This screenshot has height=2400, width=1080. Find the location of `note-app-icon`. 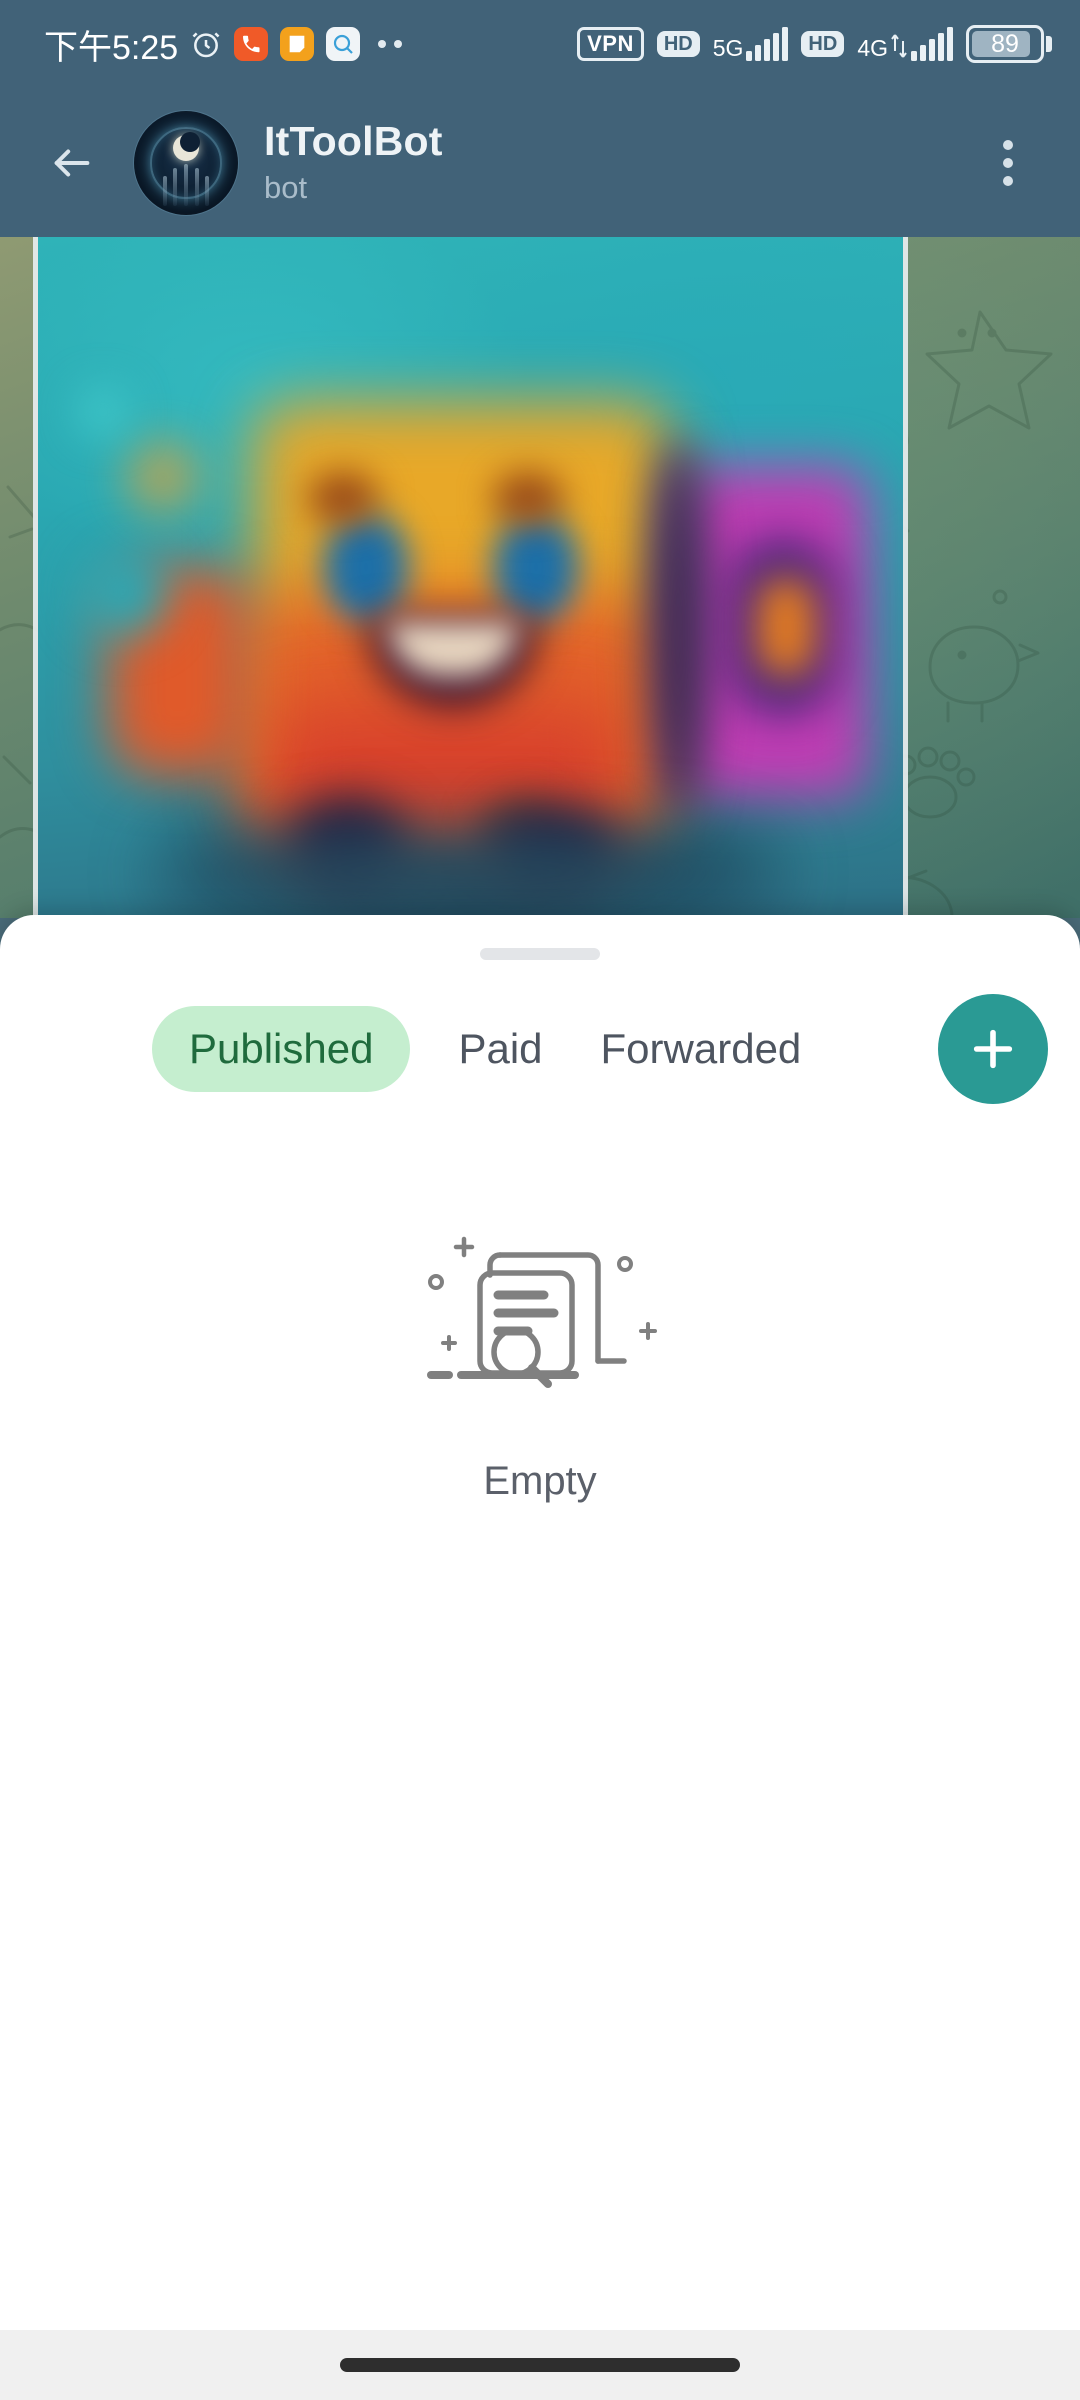

note-app-icon is located at coordinates (297, 44).